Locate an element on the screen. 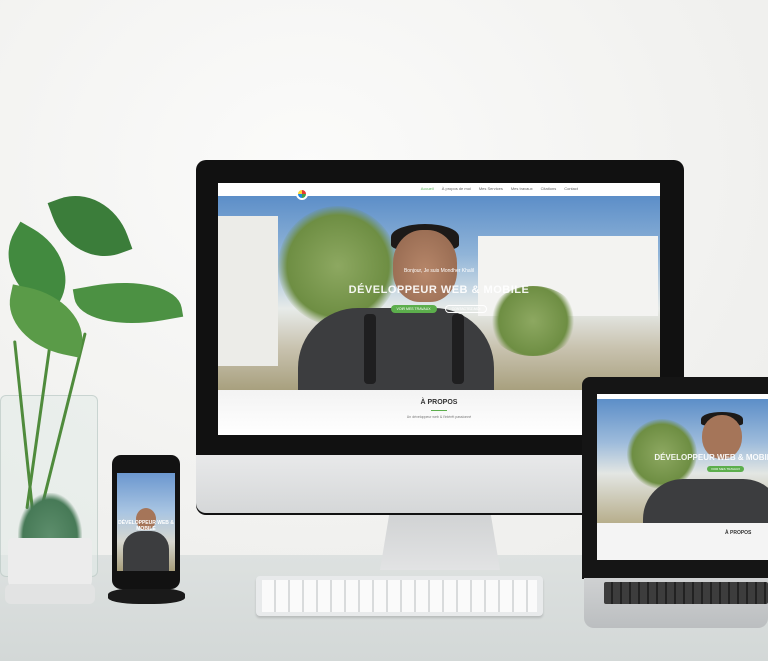 Image resolution: width=768 pixels, height=661 pixels. laptop-keyboard is located at coordinates (686, 593).